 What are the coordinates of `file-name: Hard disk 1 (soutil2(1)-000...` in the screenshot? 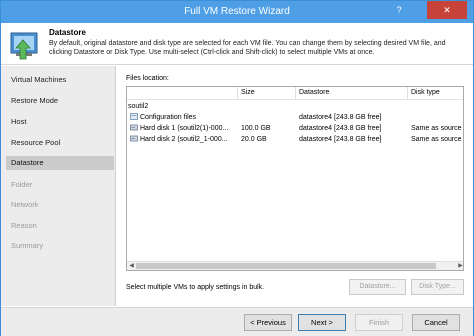 It's located at (184, 128).